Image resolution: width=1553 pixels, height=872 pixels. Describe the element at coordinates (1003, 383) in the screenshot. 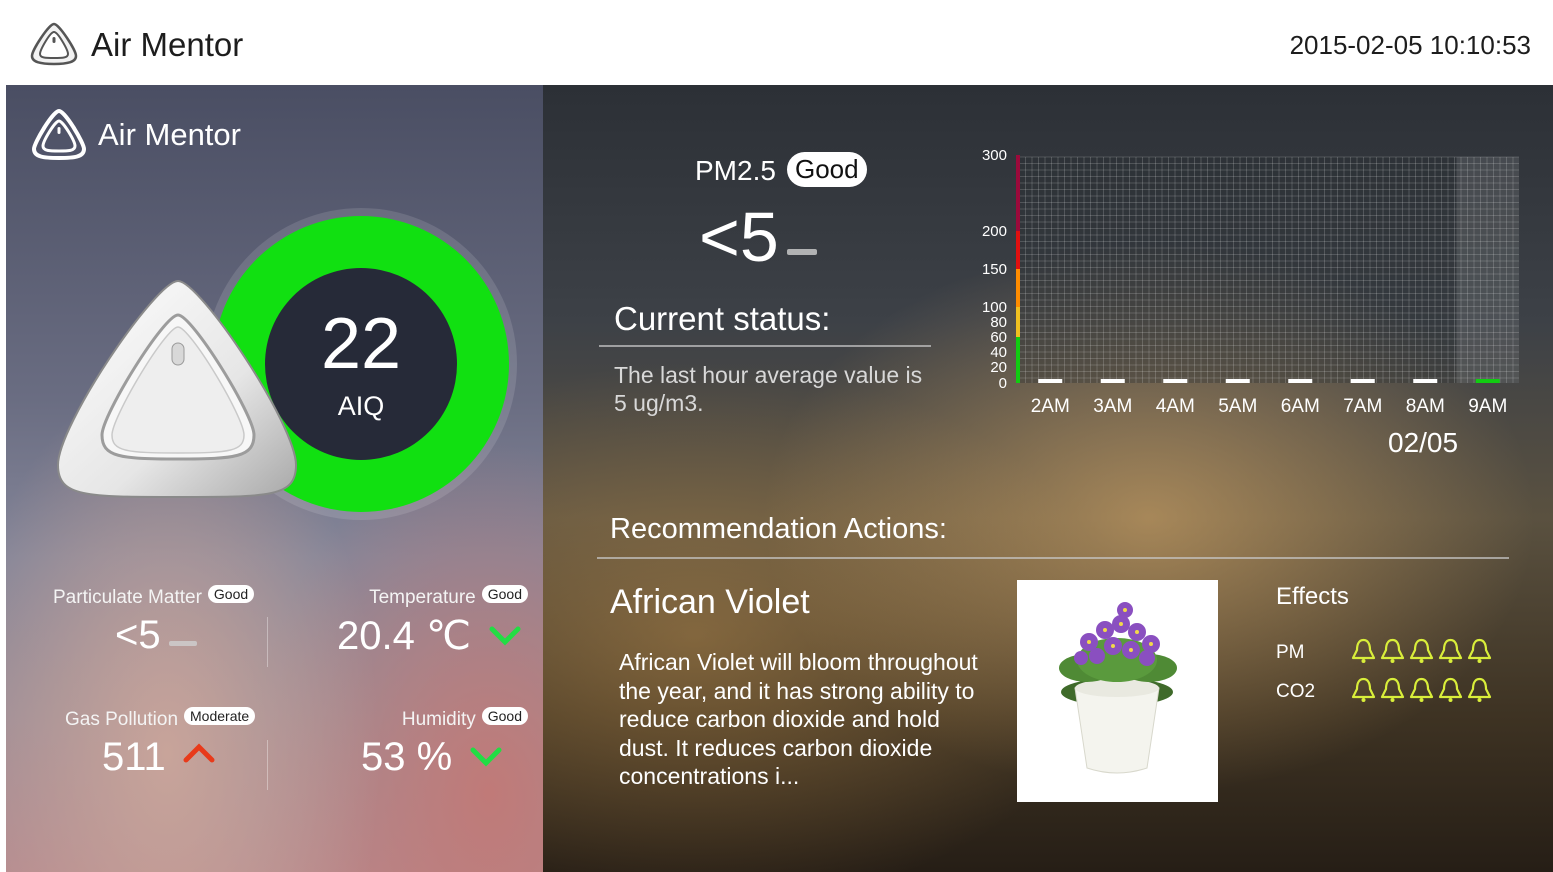

I see `y-tick-label: 0` at that location.